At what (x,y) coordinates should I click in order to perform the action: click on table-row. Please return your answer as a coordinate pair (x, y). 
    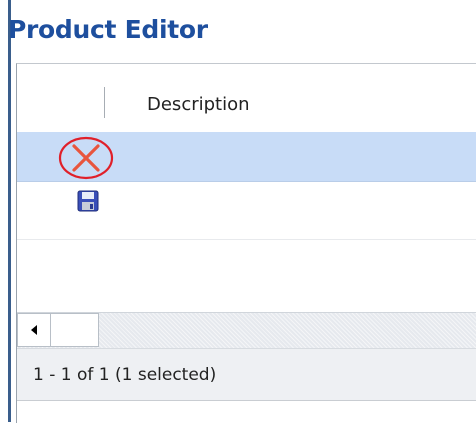
    Looking at the image, I should click on (246, 211).